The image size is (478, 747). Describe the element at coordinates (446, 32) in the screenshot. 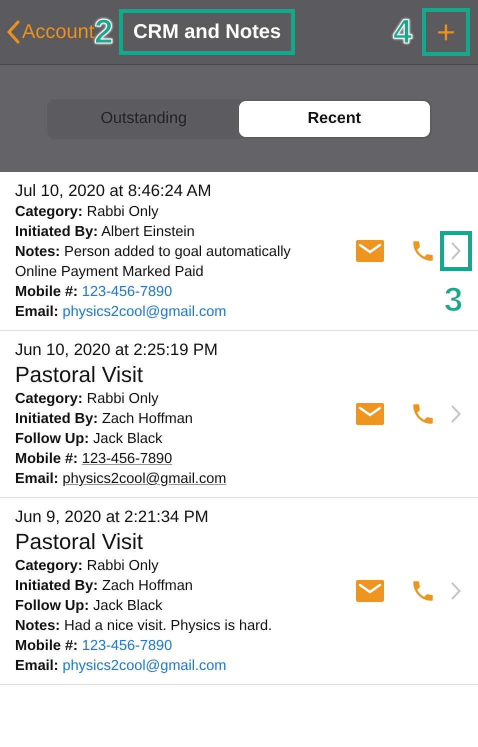

I see `add-button: +` at that location.